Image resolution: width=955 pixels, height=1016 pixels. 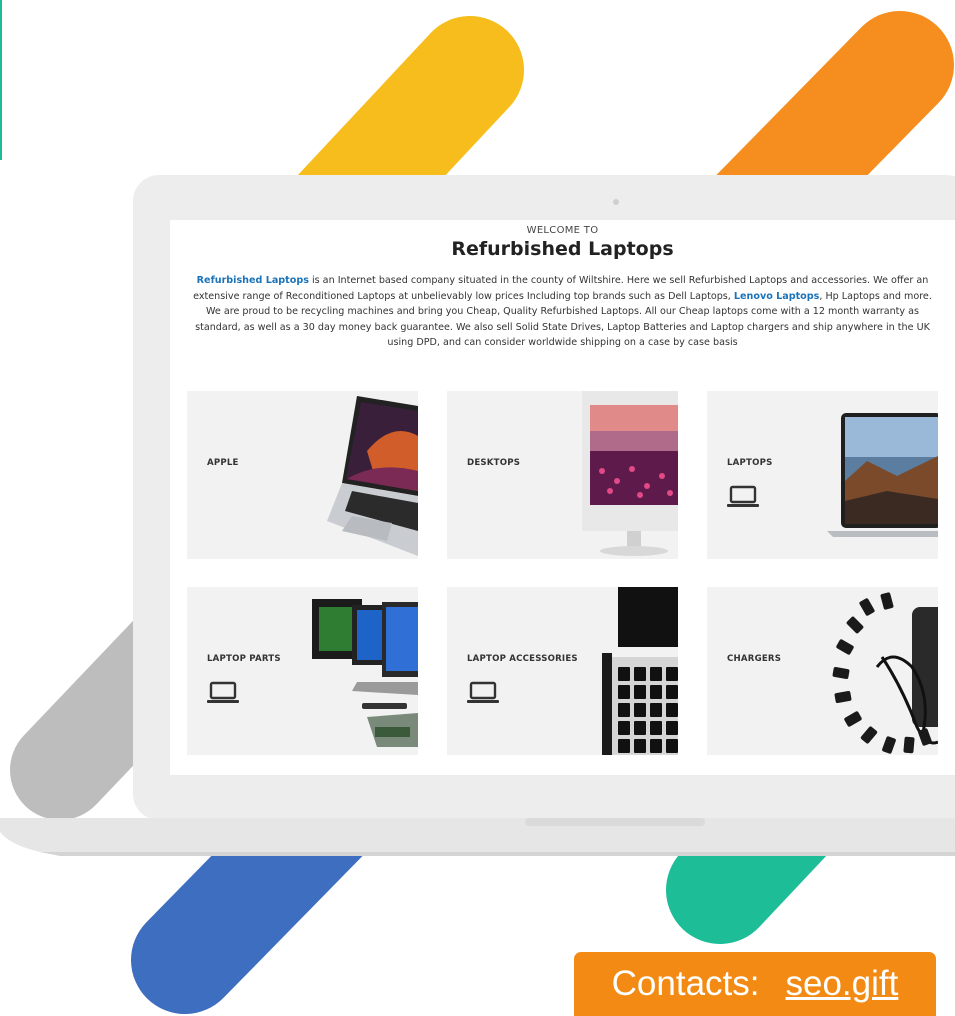 I want to click on category-label: LAPTOP ACCESSORIES, so click(x=522, y=659).